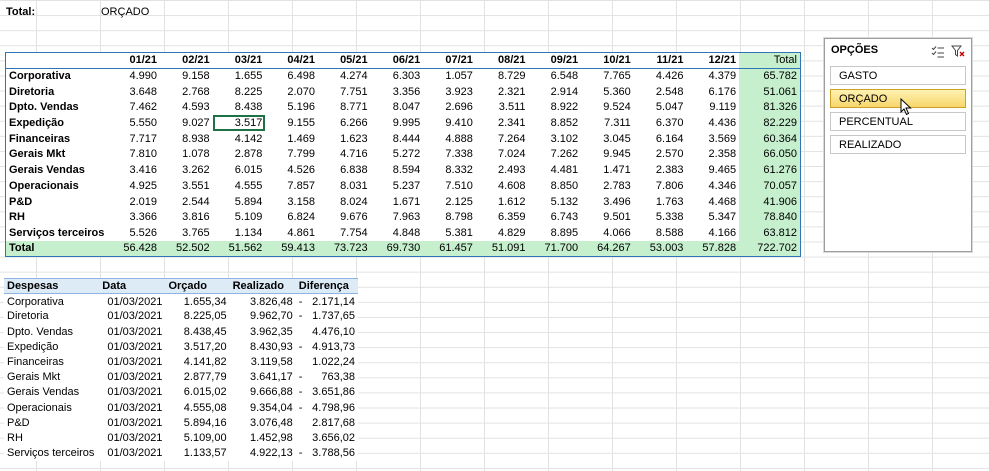 The image size is (989, 471). What do you see at coordinates (449, 76) in the screenshot?
I see `value-cell: 1.057` at bounding box center [449, 76].